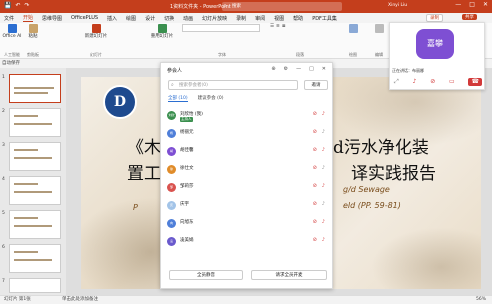  I want to click on undo-icon: ↶, so click(17, 5).